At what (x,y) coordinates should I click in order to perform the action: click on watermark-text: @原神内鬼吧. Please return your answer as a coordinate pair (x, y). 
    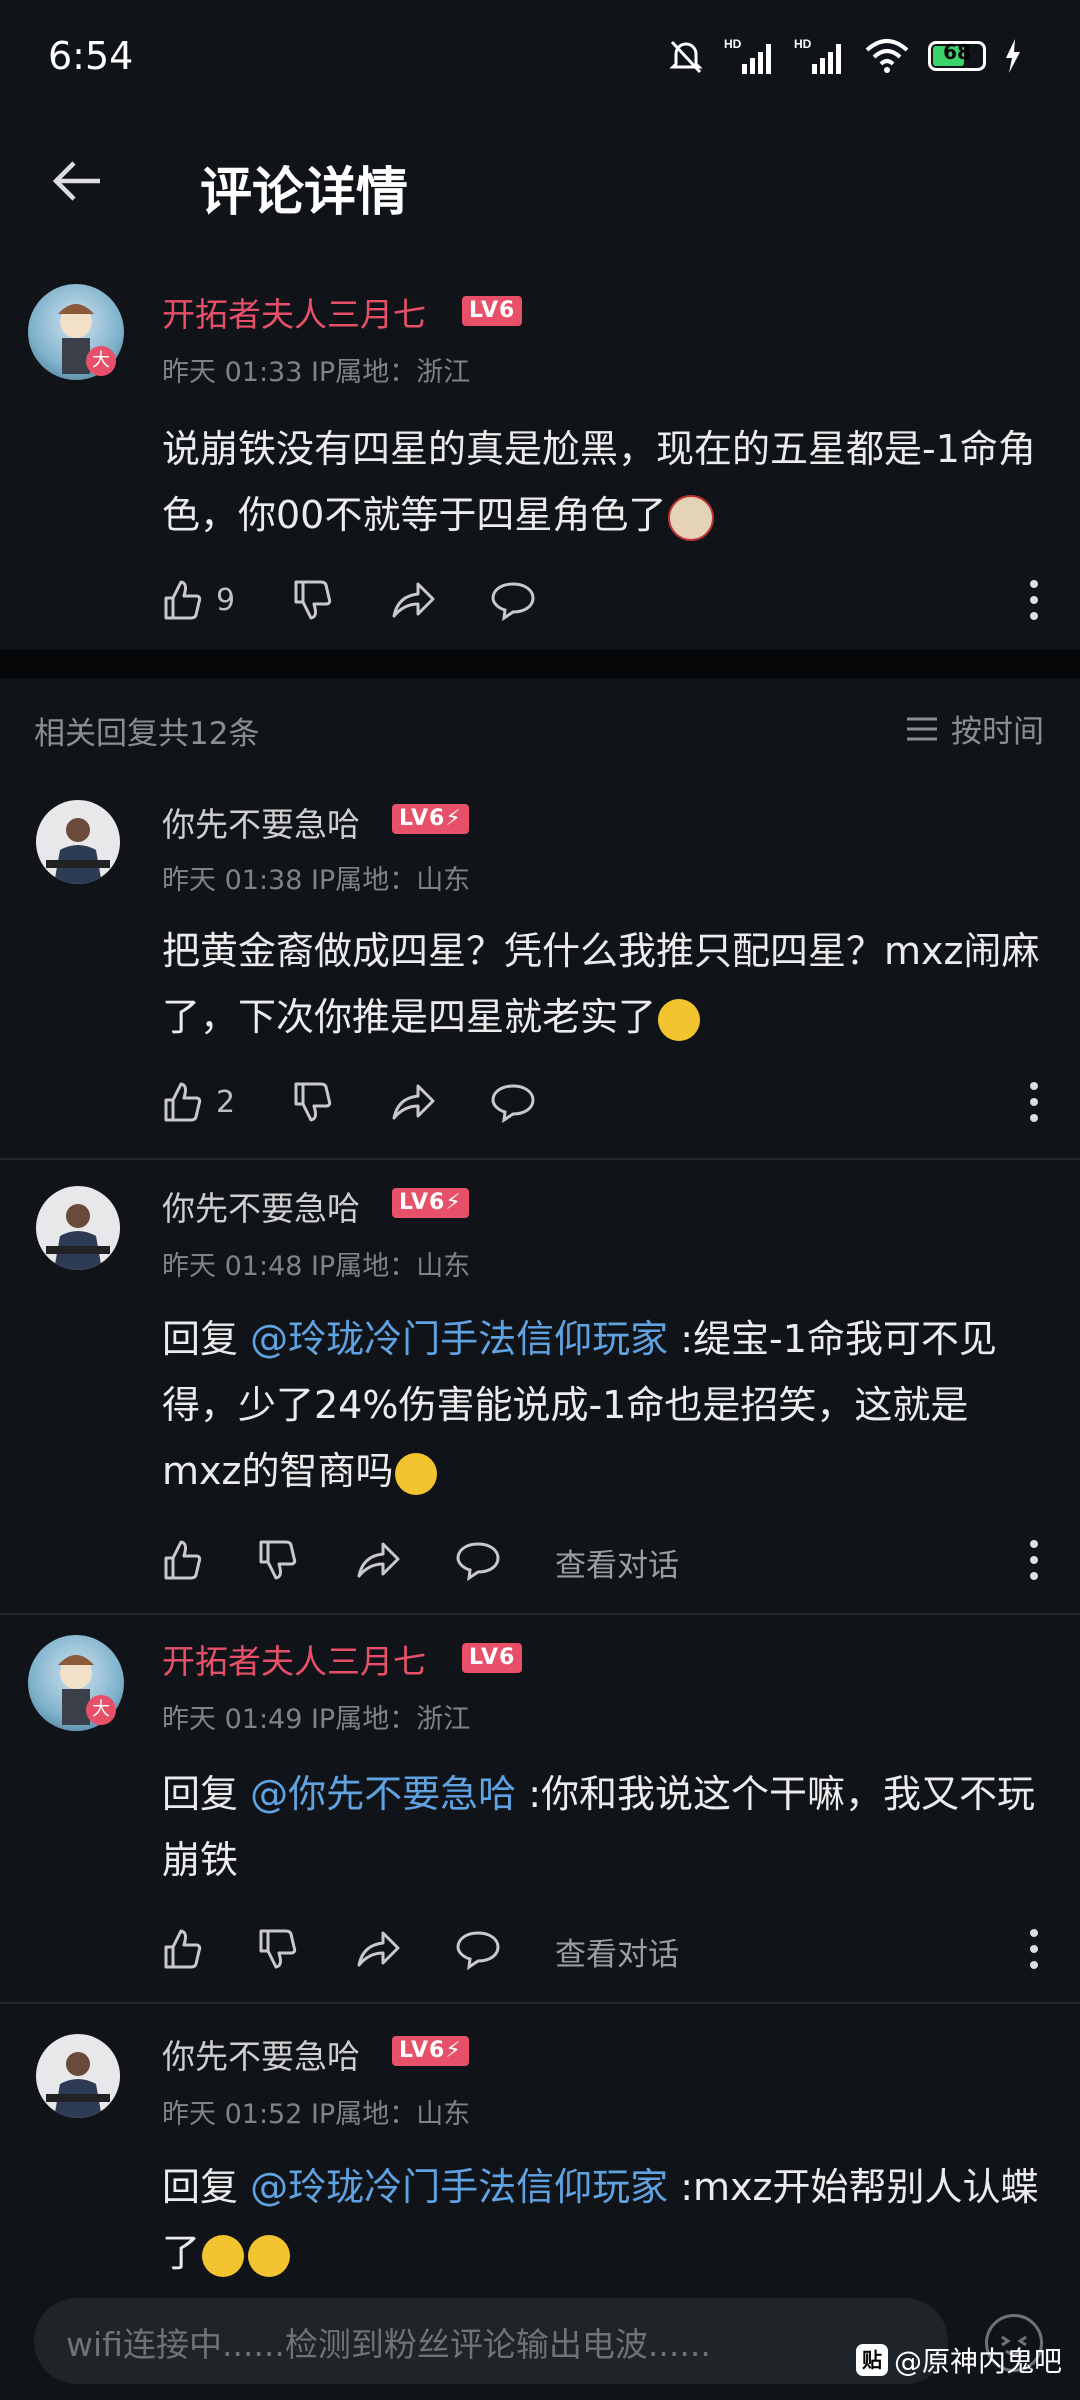
    Looking at the image, I should click on (977, 2361).